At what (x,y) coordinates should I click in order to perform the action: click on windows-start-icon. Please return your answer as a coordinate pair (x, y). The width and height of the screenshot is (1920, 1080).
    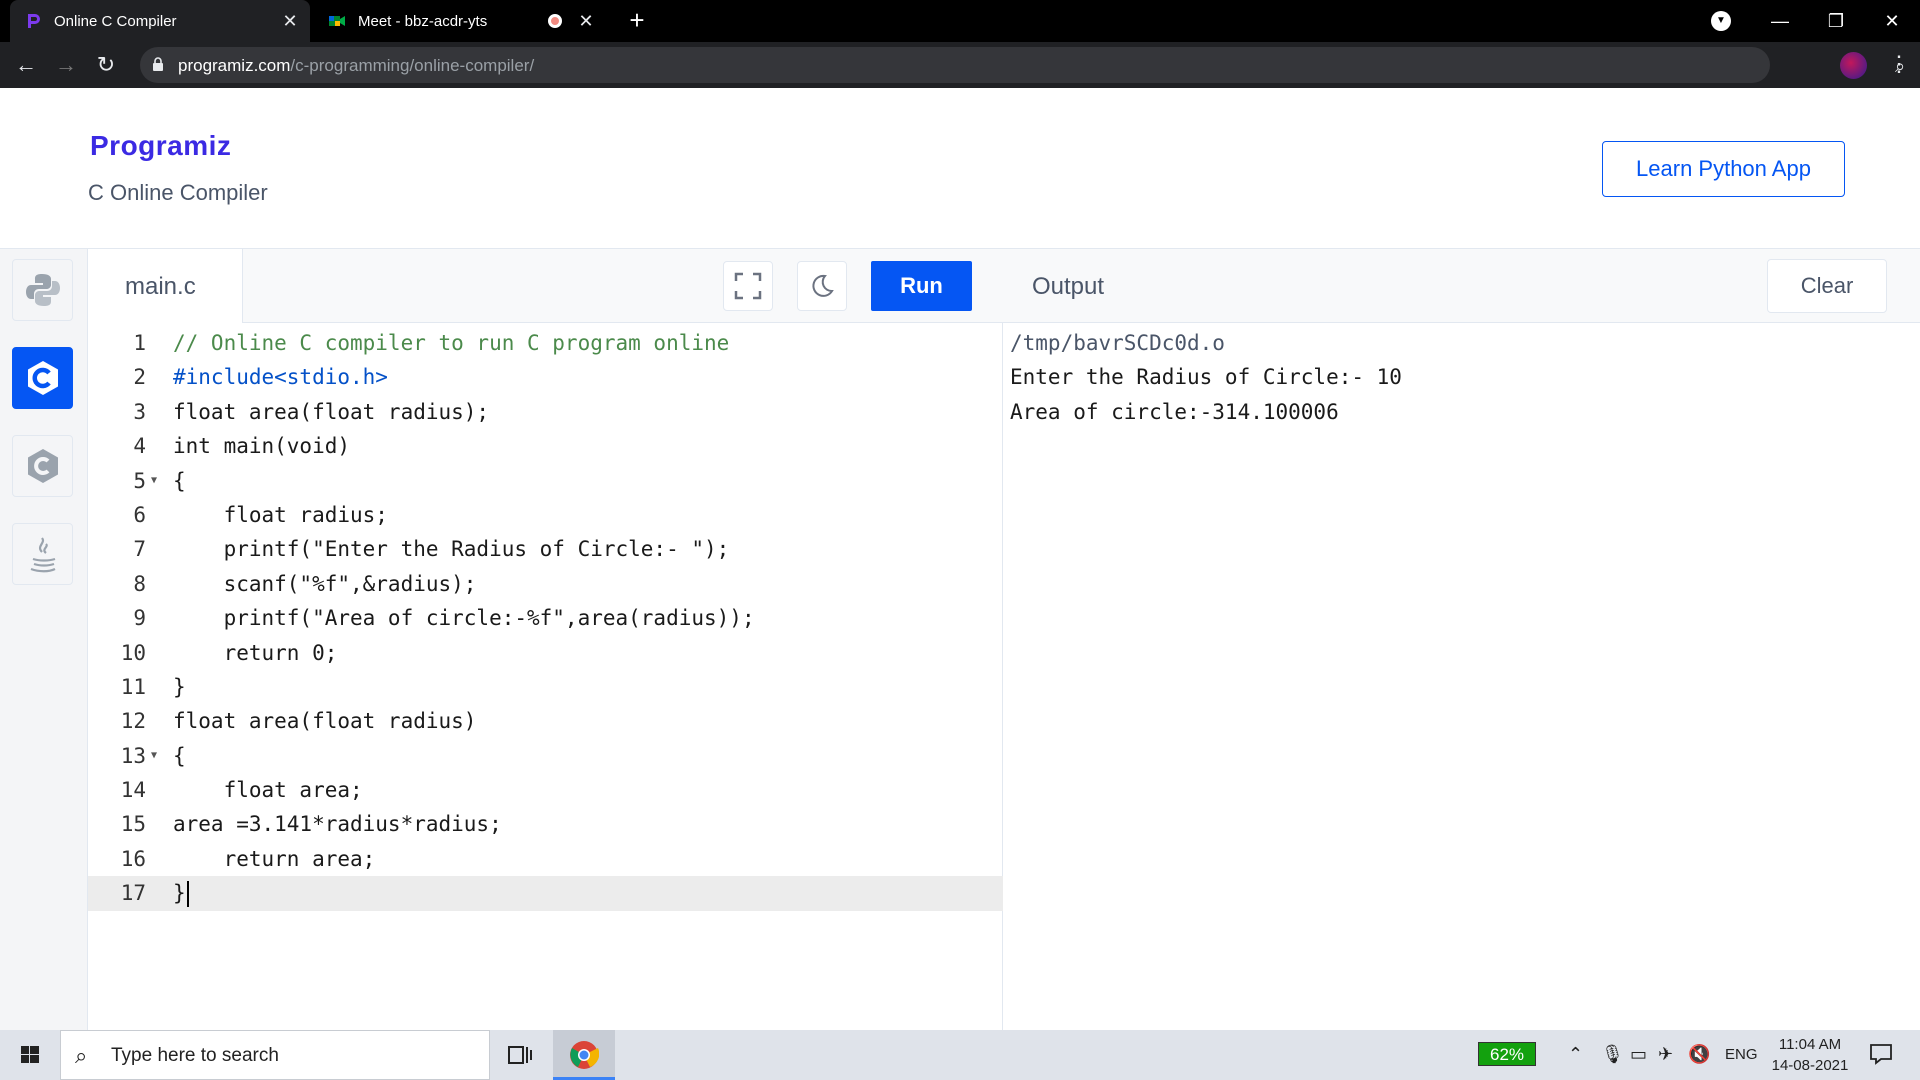
    Looking at the image, I should click on (30, 1055).